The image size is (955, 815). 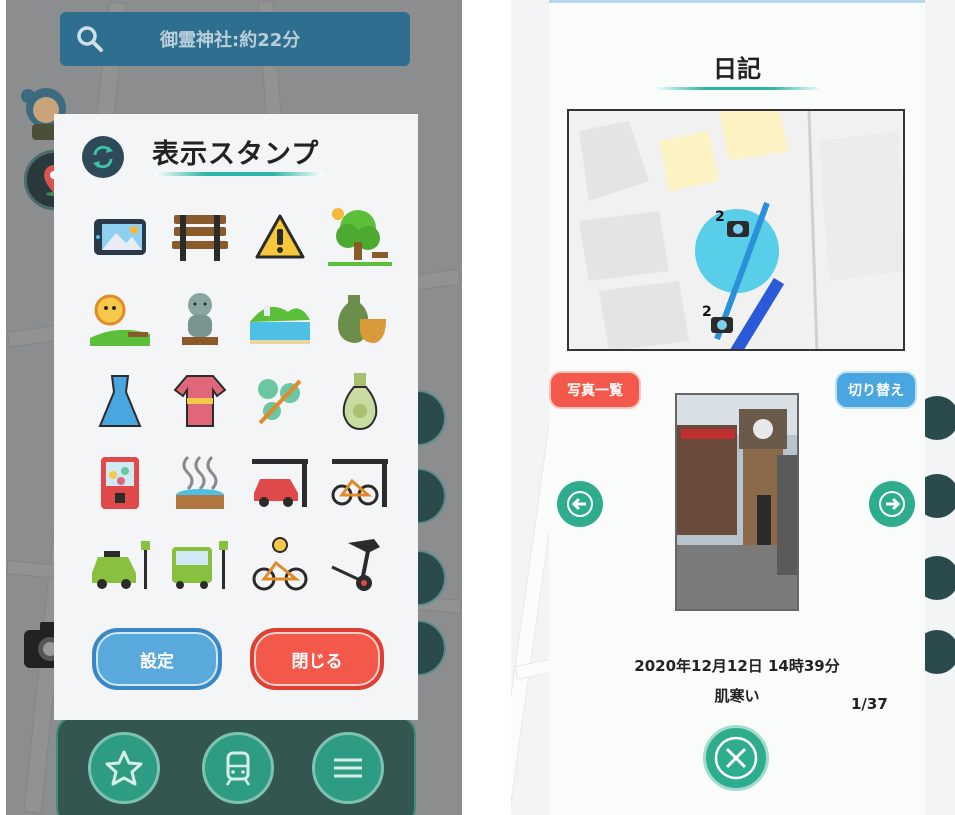 I want to click on refresh-button, so click(x=103, y=157).